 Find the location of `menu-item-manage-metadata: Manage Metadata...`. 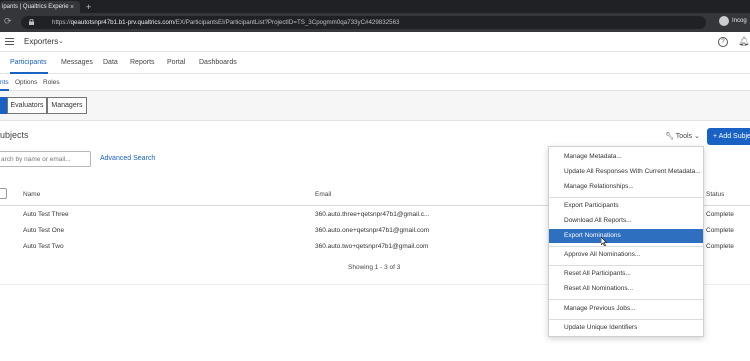

menu-item-manage-metadata: Manage Metadata... is located at coordinates (626, 157).